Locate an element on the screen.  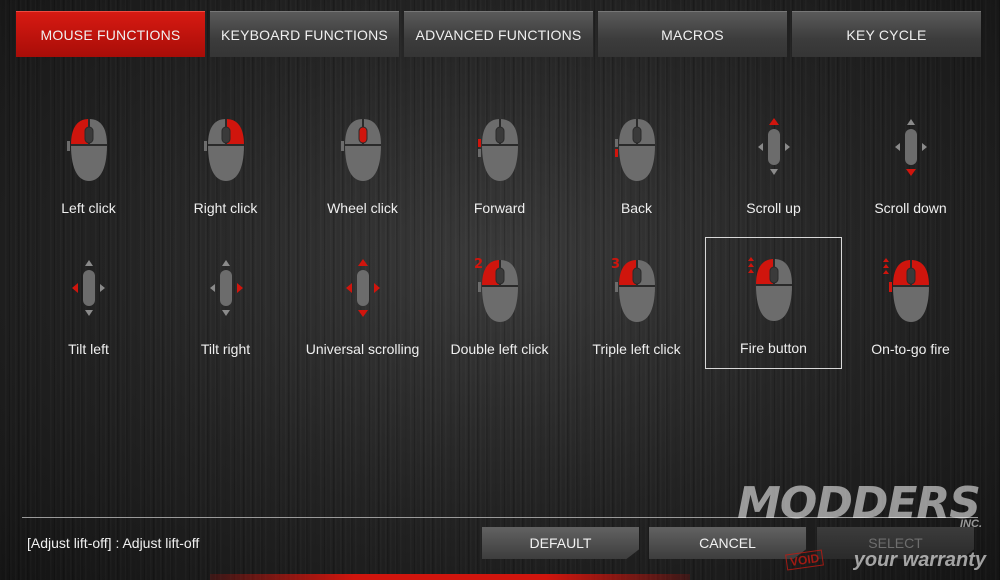
mouse-forward-icon is located at coordinates (500, 150).